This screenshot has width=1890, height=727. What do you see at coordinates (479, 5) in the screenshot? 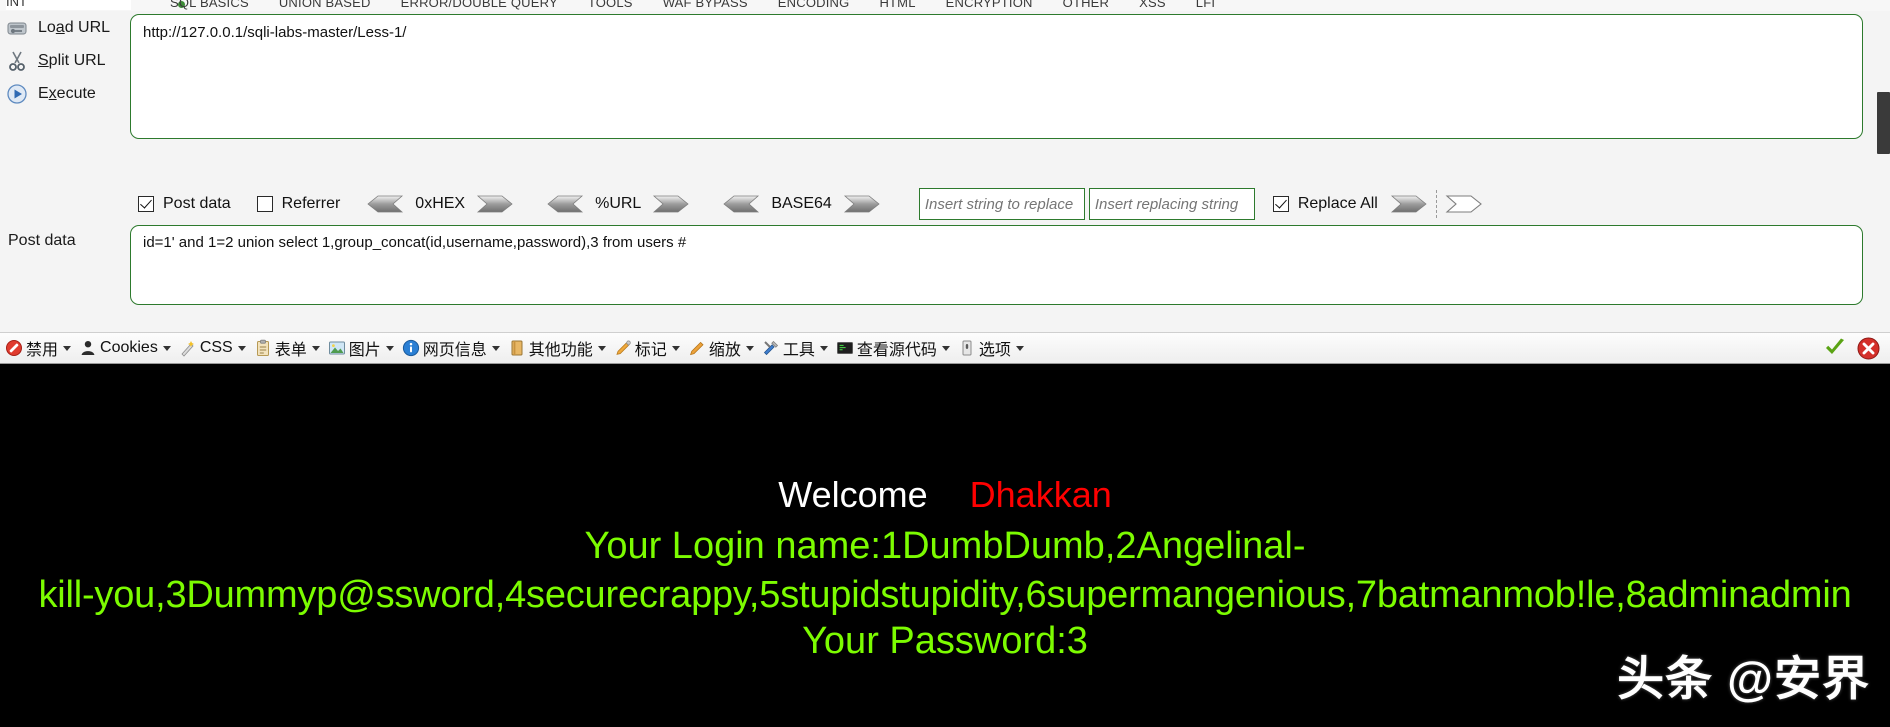
I see `menu-item-error-double-query: ERROR/DOUBLE QUERY` at bounding box center [479, 5].